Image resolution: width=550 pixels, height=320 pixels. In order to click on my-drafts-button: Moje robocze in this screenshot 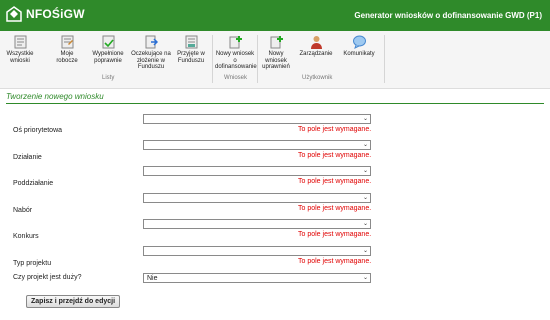, I will do `click(67, 49)`.